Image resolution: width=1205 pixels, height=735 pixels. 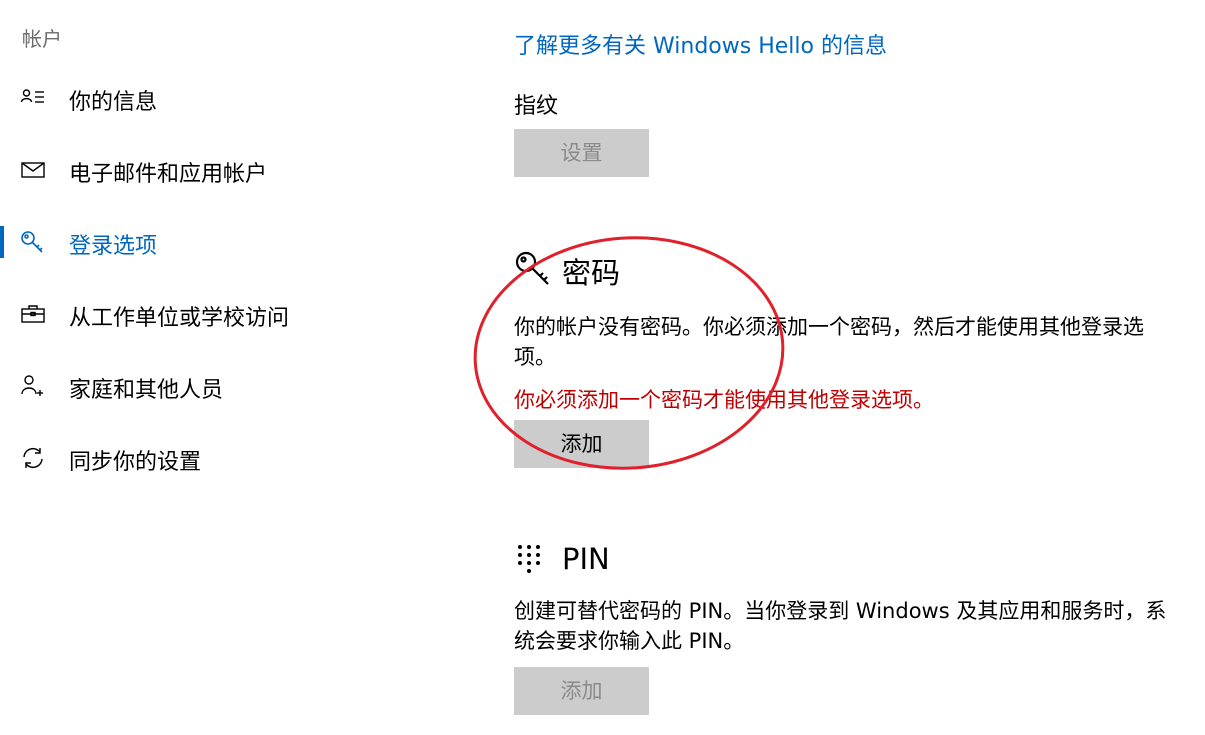 I want to click on fingerprint-setup-button: 设置, so click(x=581, y=153).